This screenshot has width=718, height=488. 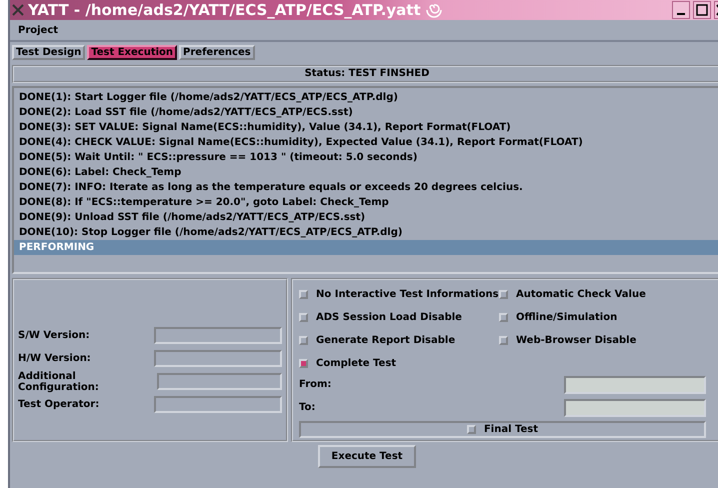 What do you see at coordinates (365, 74) in the screenshot?
I see `status-label: Status: TEST FINSHED` at bounding box center [365, 74].